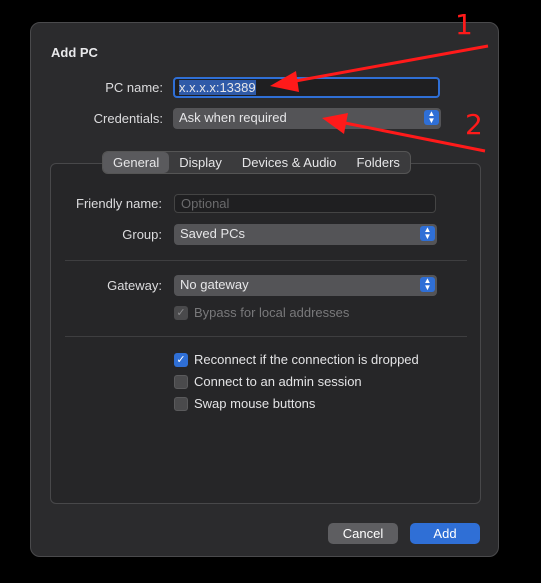 The image size is (541, 583). Describe the element at coordinates (464, 24) in the screenshot. I see `annotation-number-1: 1` at that location.